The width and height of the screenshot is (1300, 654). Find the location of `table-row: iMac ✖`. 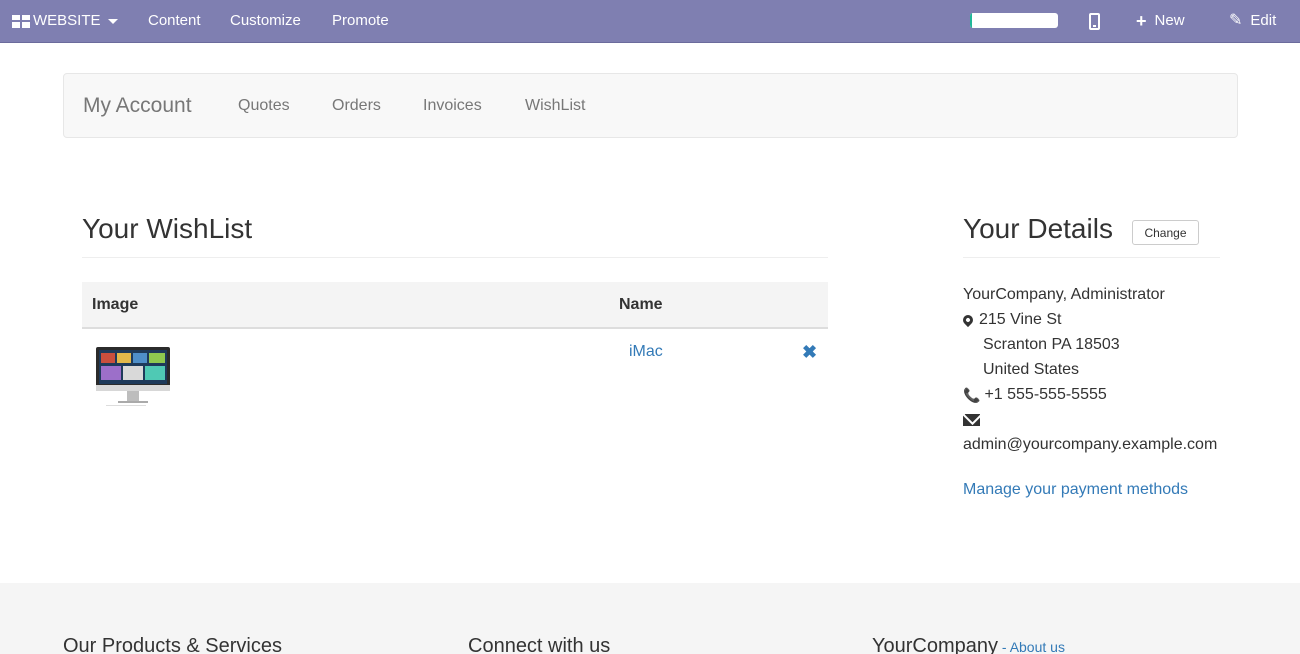

table-row: iMac ✖ is located at coordinates (455, 379).